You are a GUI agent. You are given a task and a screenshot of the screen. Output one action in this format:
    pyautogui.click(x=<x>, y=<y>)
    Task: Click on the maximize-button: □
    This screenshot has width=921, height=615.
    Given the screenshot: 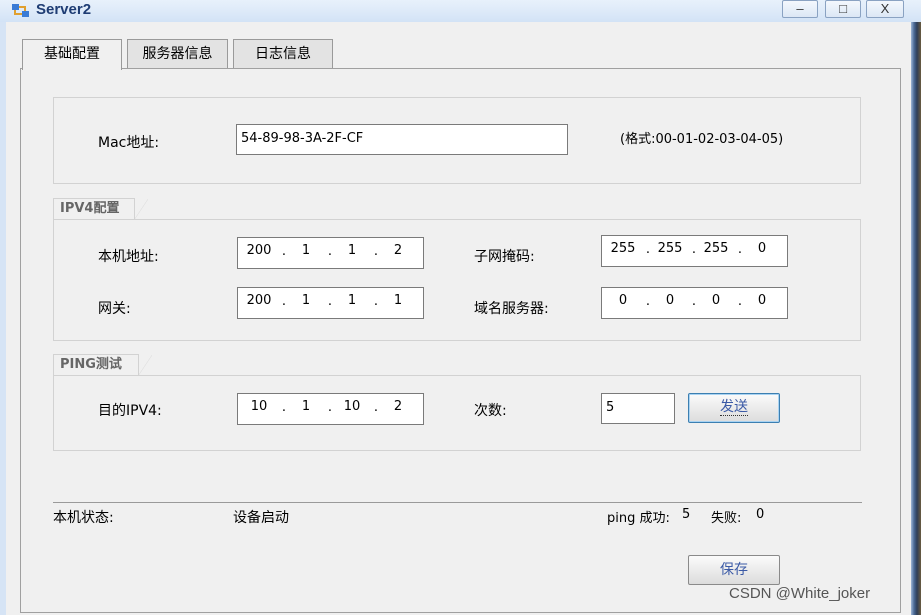 What is the action you would take?
    pyautogui.click(x=843, y=9)
    